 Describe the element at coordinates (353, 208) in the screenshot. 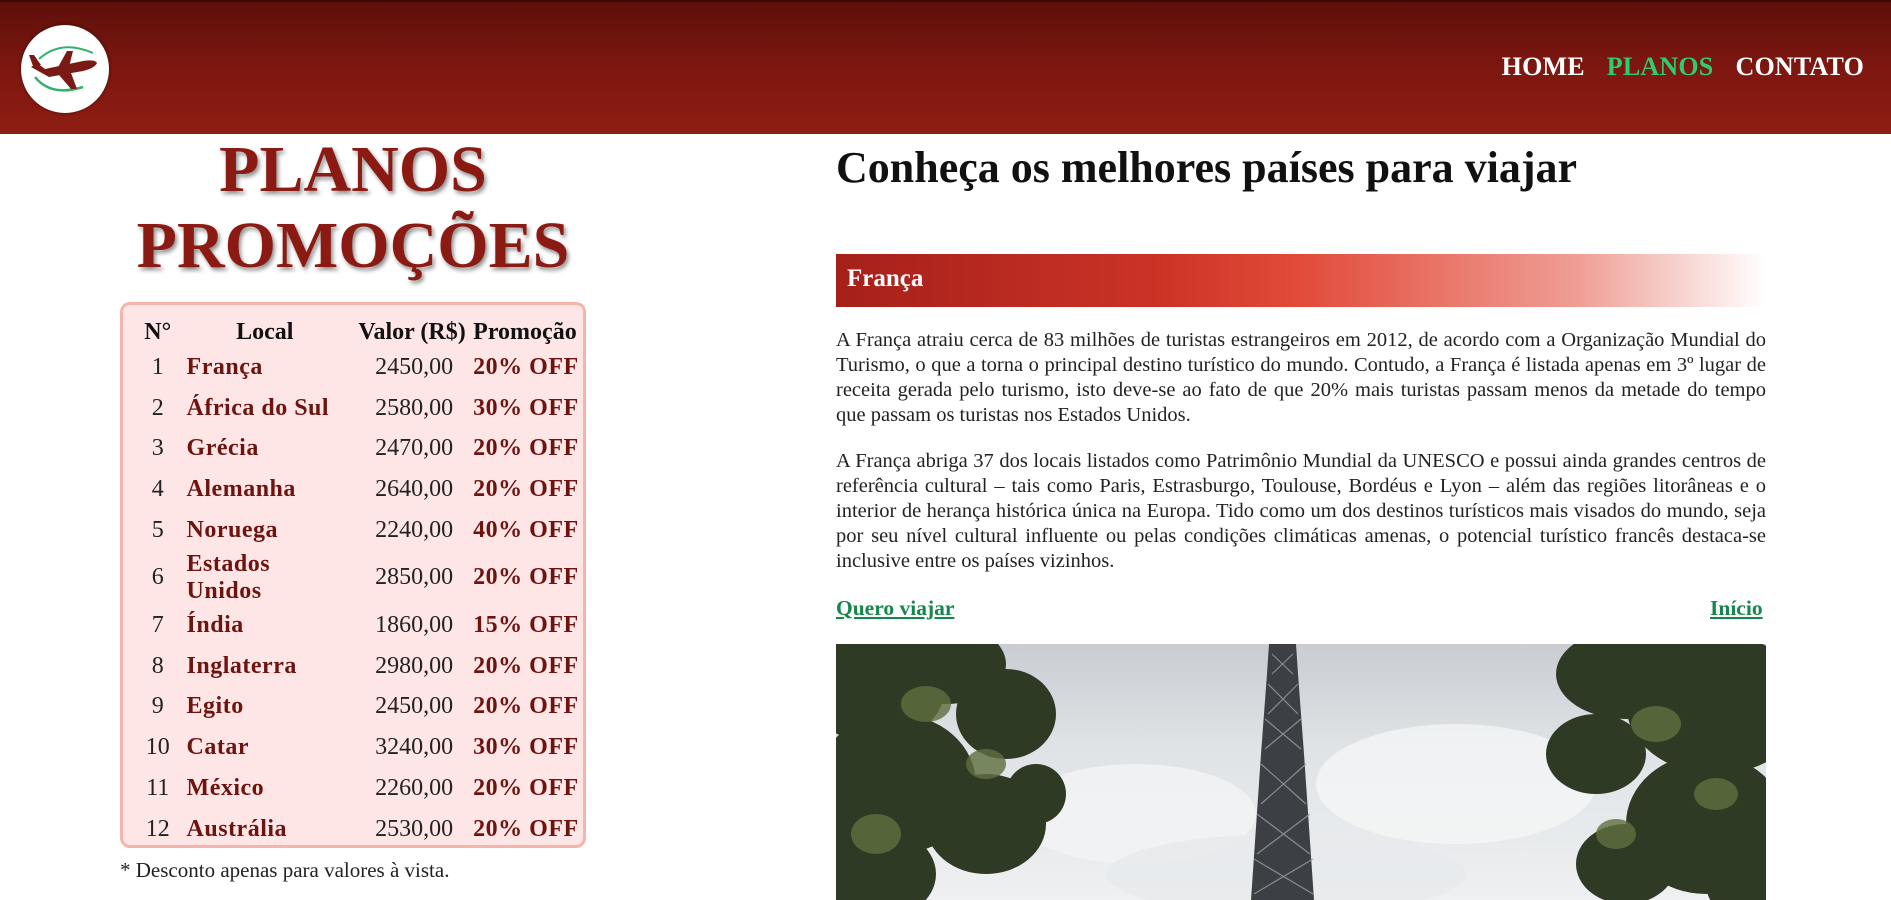

I see `plans-title: PLANOS PROMOÇÕES` at that location.